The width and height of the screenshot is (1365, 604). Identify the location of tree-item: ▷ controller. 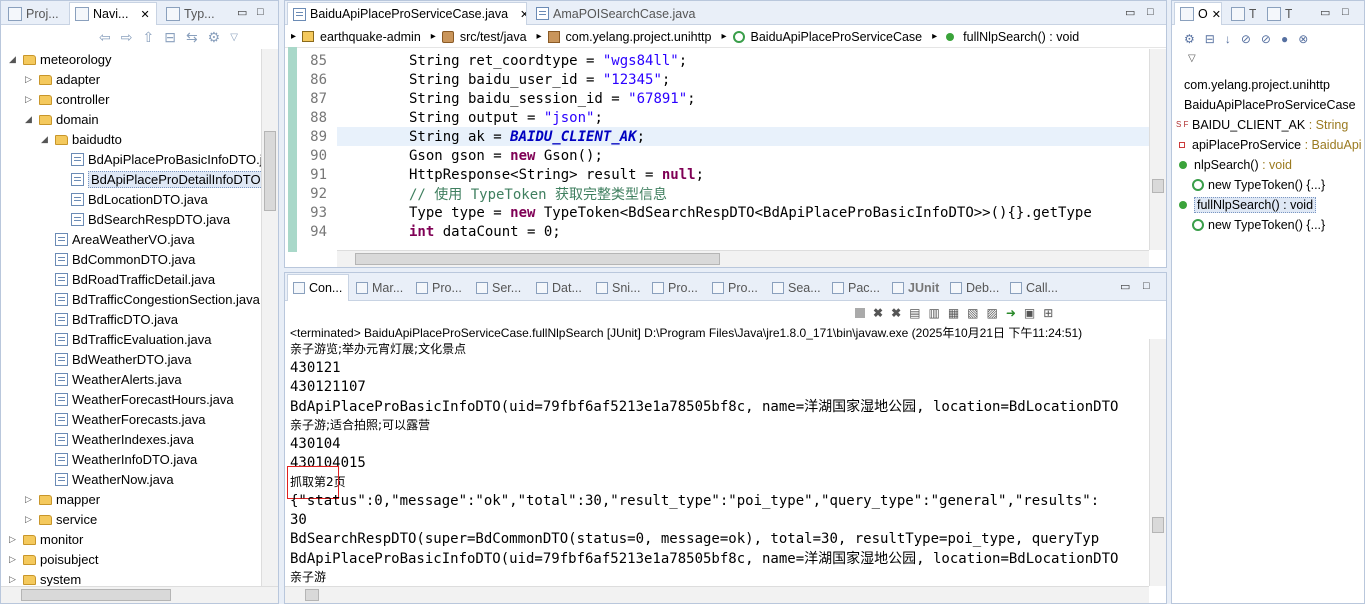
(67, 99).